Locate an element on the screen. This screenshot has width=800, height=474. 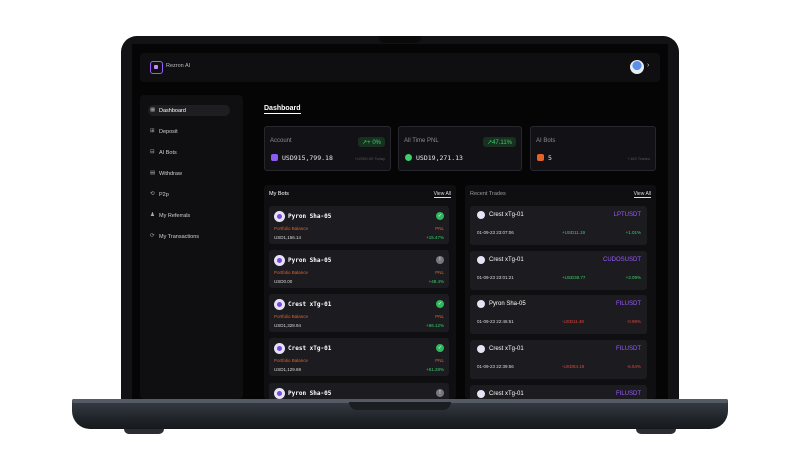
card-title: All Time PNL is located at coordinates (421, 141).